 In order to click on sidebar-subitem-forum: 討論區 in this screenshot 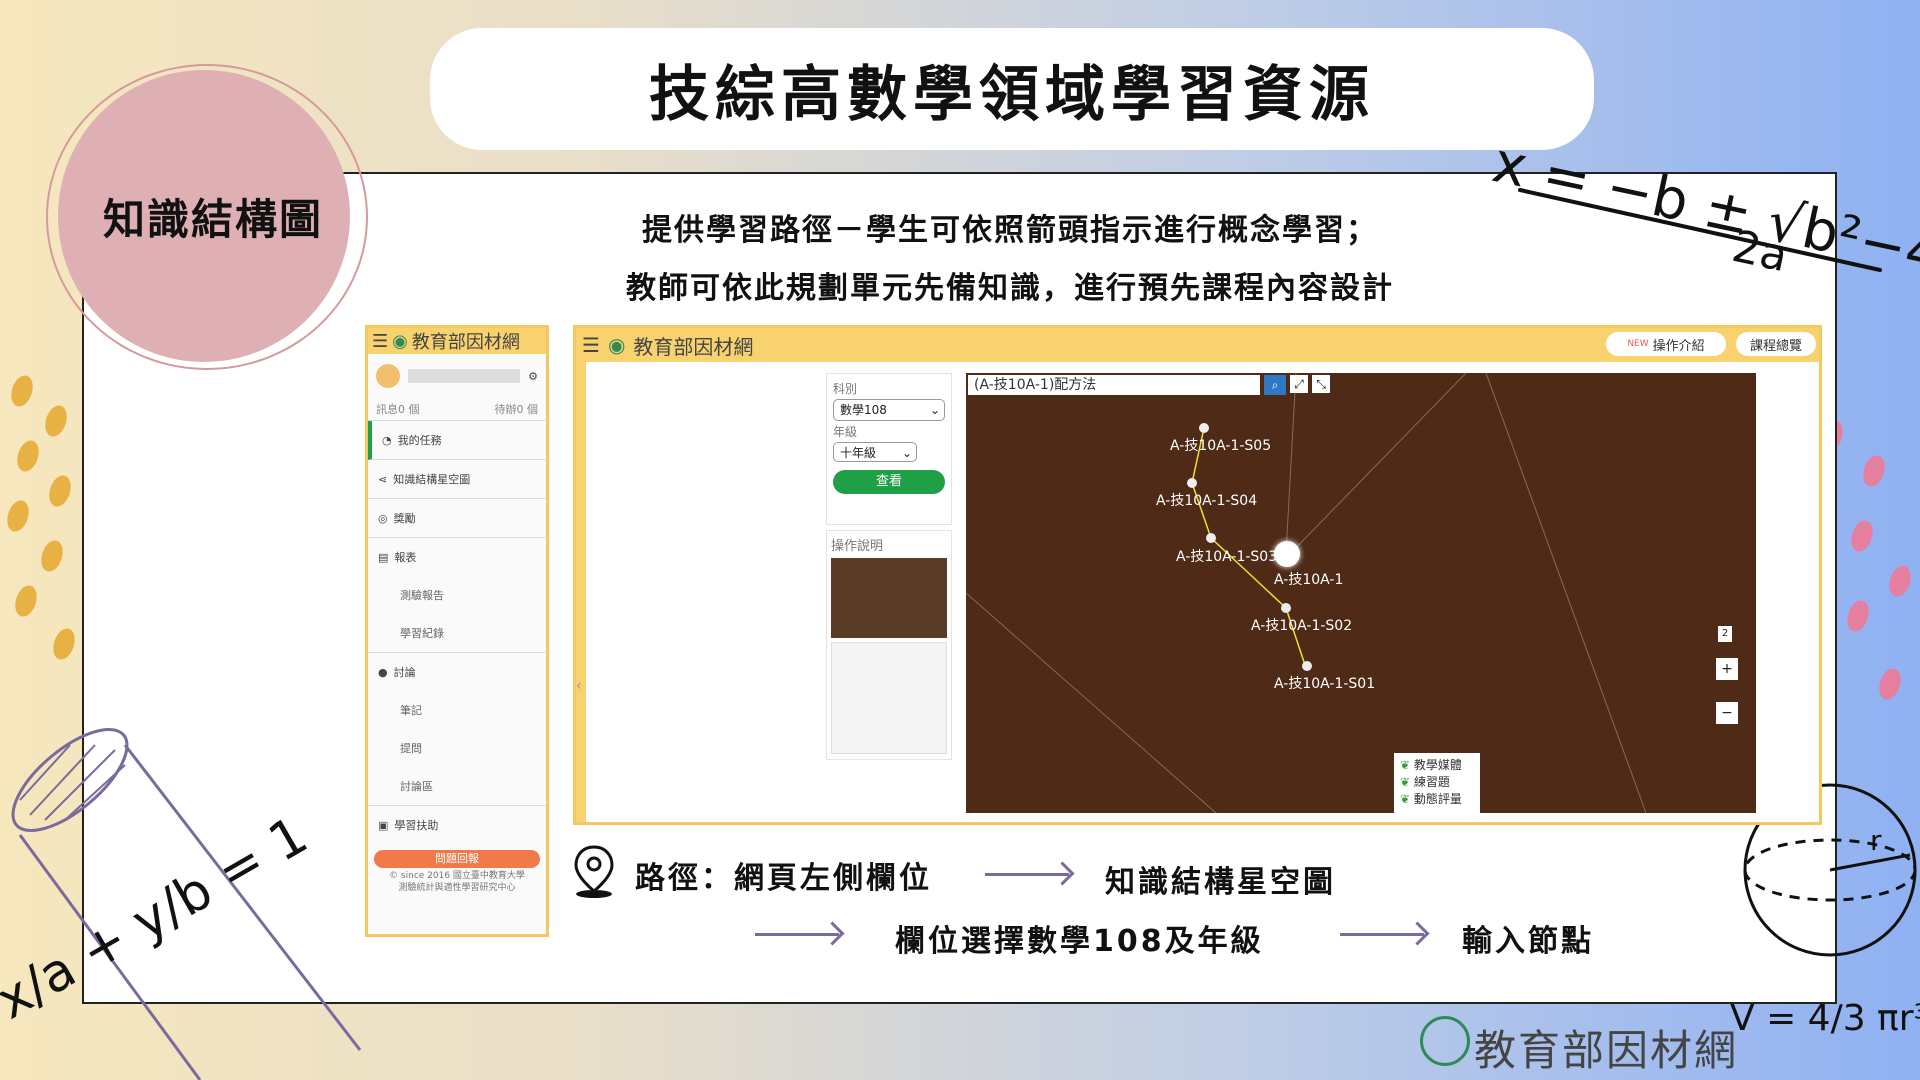, I will do `click(457, 786)`.